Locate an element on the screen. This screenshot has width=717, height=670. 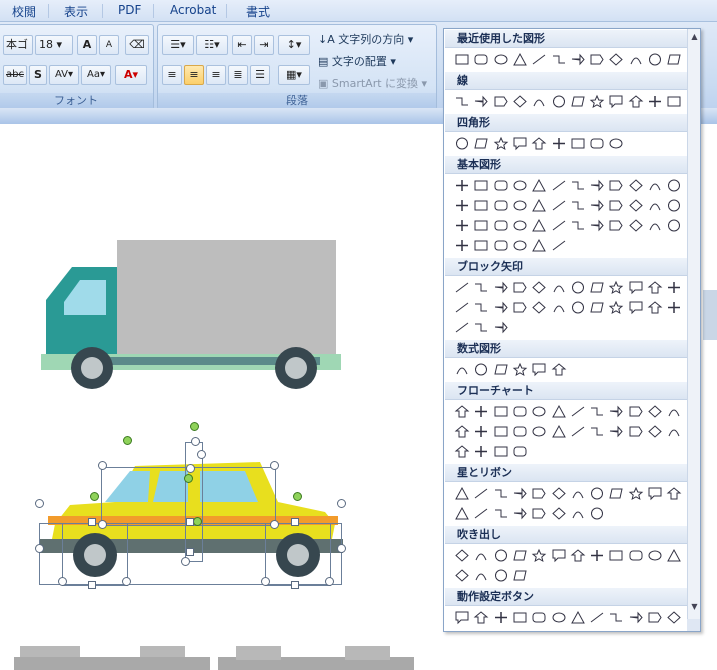
tab-review: 校閲 is located at coordinates (24, 11).